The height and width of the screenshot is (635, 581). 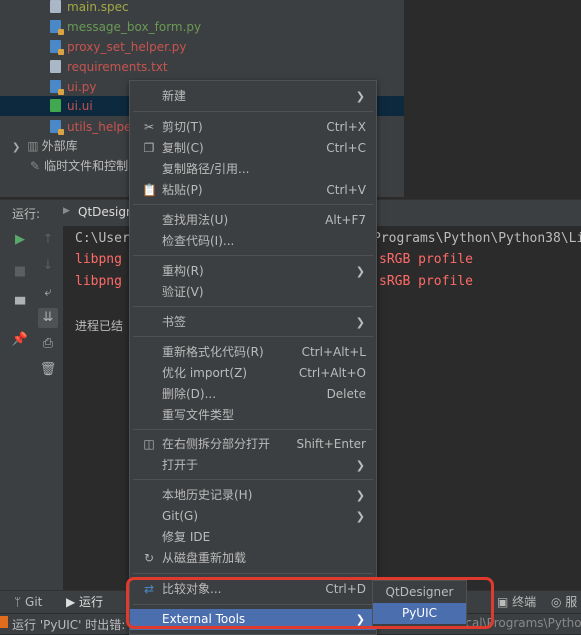 What do you see at coordinates (174, 96) in the screenshot?
I see `menu-item-label: 新建` at bounding box center [174, 96].